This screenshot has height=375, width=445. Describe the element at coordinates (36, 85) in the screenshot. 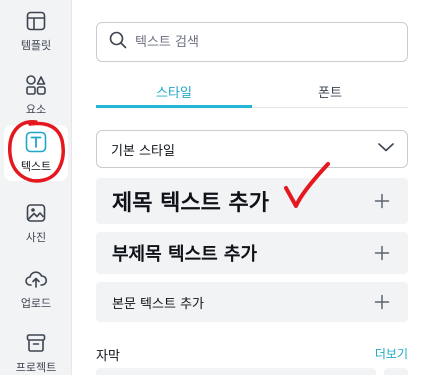

I see `elements-icon` at that location.